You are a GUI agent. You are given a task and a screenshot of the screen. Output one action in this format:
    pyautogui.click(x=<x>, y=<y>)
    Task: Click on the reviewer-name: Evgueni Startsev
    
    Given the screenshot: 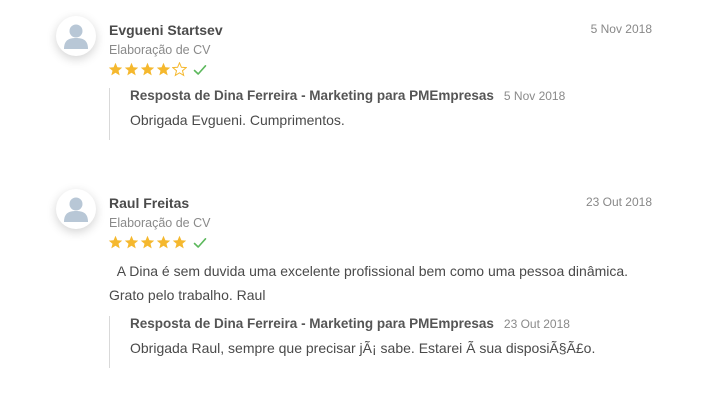 What is the action you would take?
    pyautogui.click(x=166, y=30)
    